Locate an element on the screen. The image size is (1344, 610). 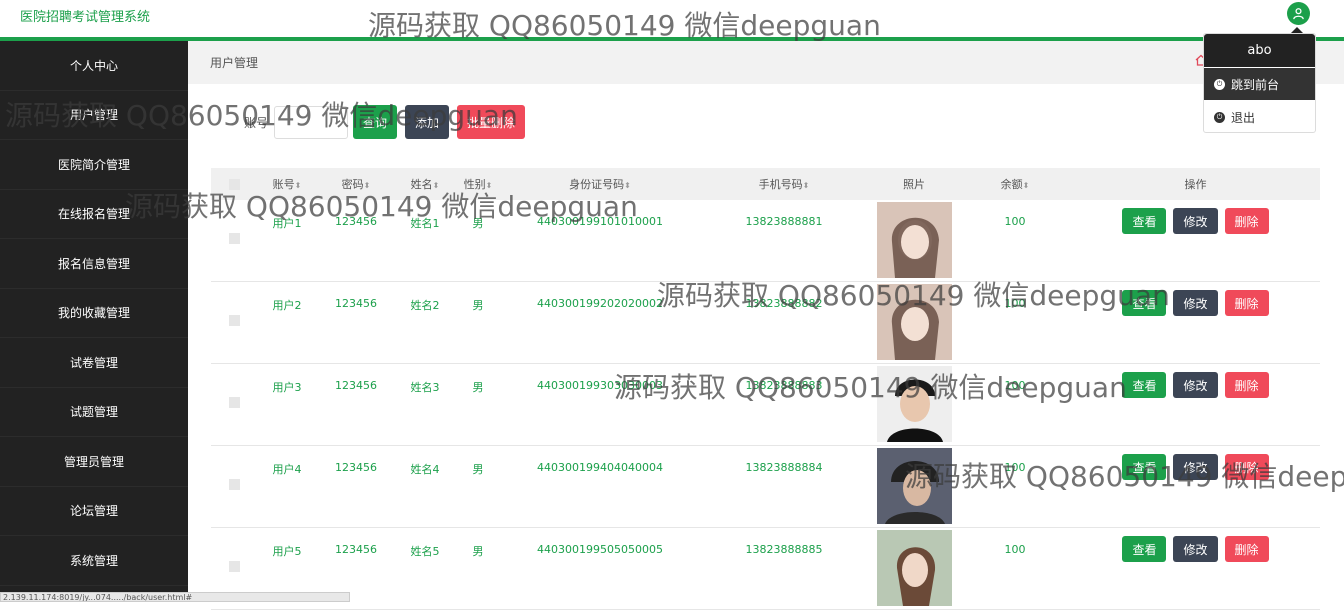
add-button: 添加 is located at coordinates (427, 122).